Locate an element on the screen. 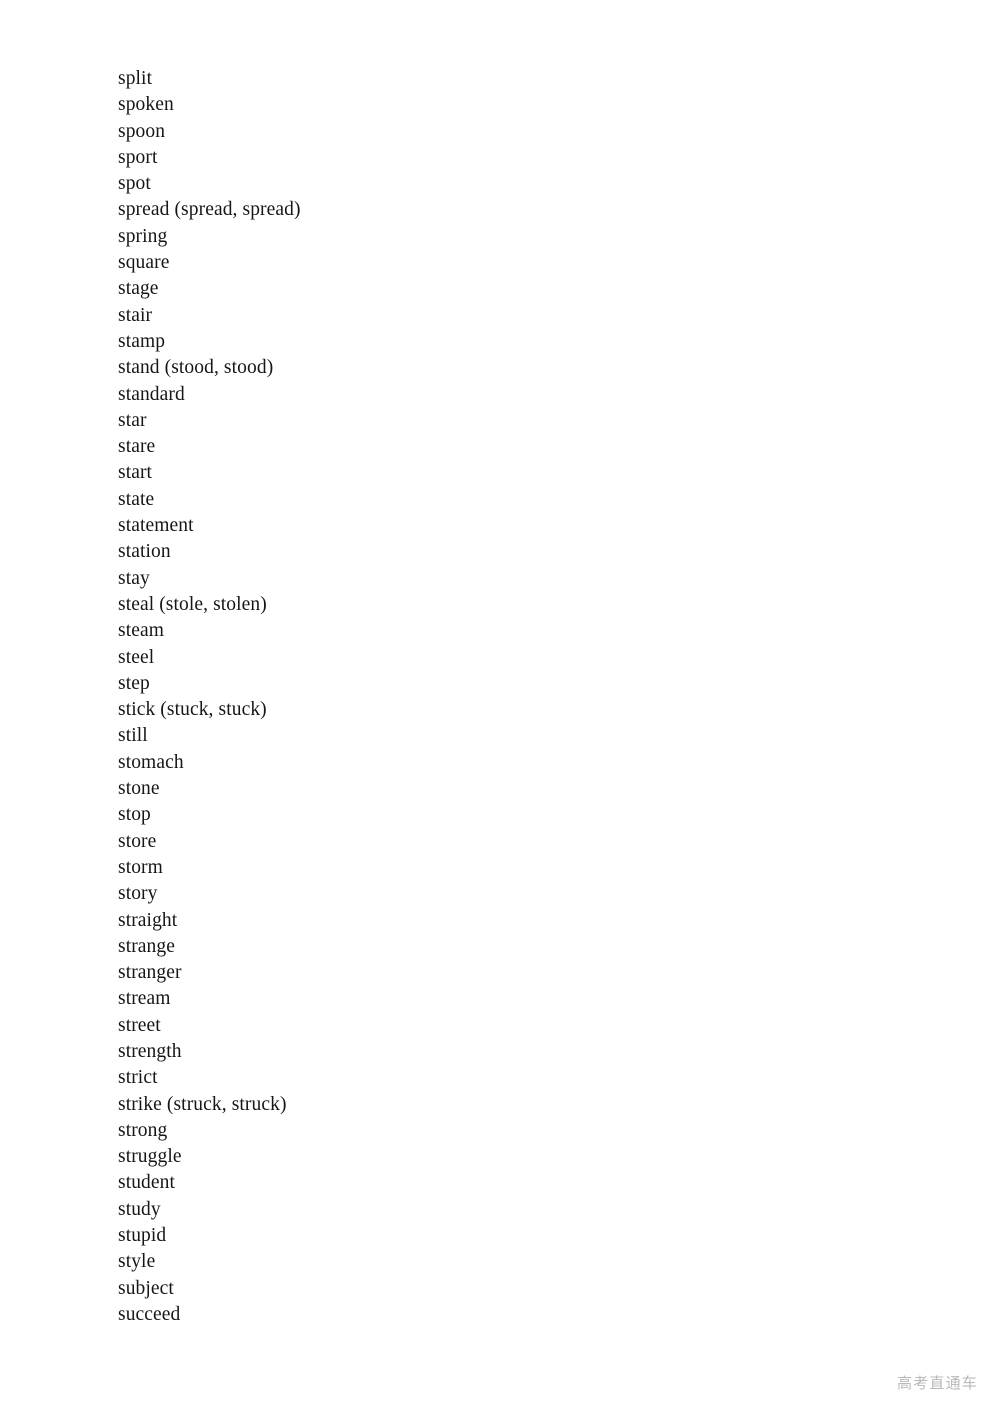 The height and width of the screenshot is (1414, 1000). vocabulary-word-item: start is located at coordinates (135, 473).